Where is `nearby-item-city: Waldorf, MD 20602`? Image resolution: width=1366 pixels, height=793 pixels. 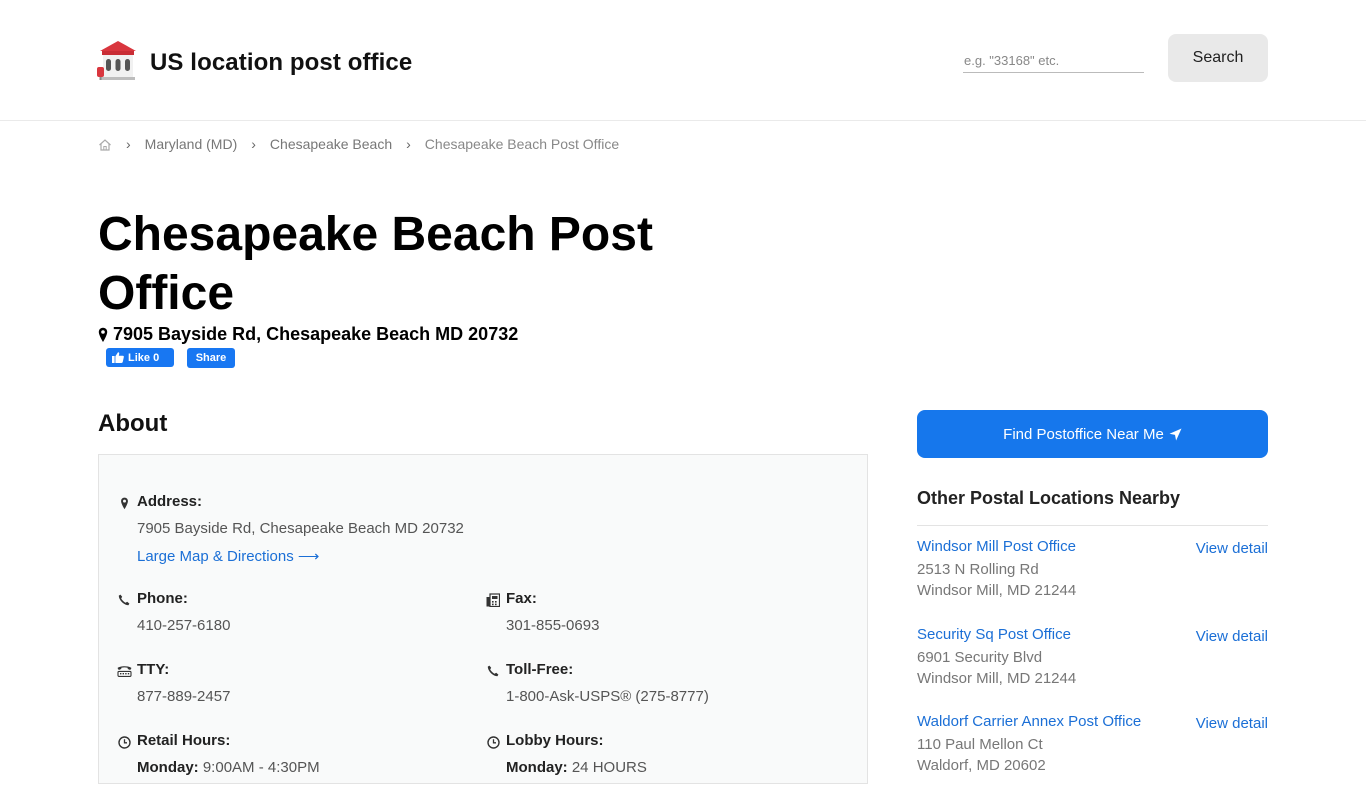 nearby-item-city: Waldorf, MD 20602 is located at coordinates (981, 765).